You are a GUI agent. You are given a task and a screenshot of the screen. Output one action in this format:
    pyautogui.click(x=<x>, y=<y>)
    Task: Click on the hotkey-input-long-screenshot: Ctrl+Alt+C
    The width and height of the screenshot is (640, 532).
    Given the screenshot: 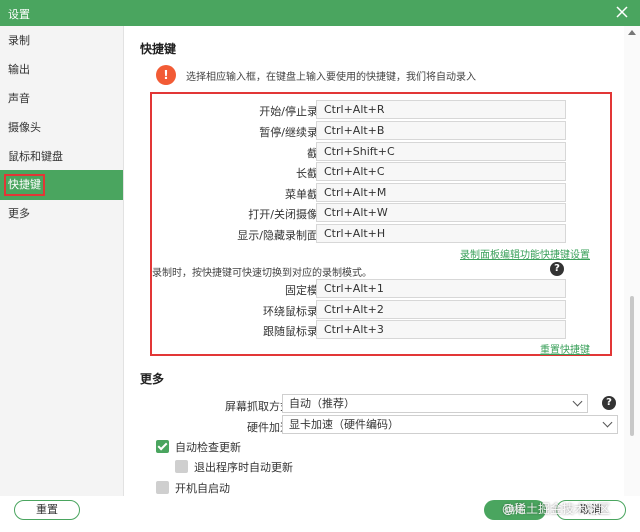 What is the action you would take?
    pyautogui.click(x=441, y=171)
    